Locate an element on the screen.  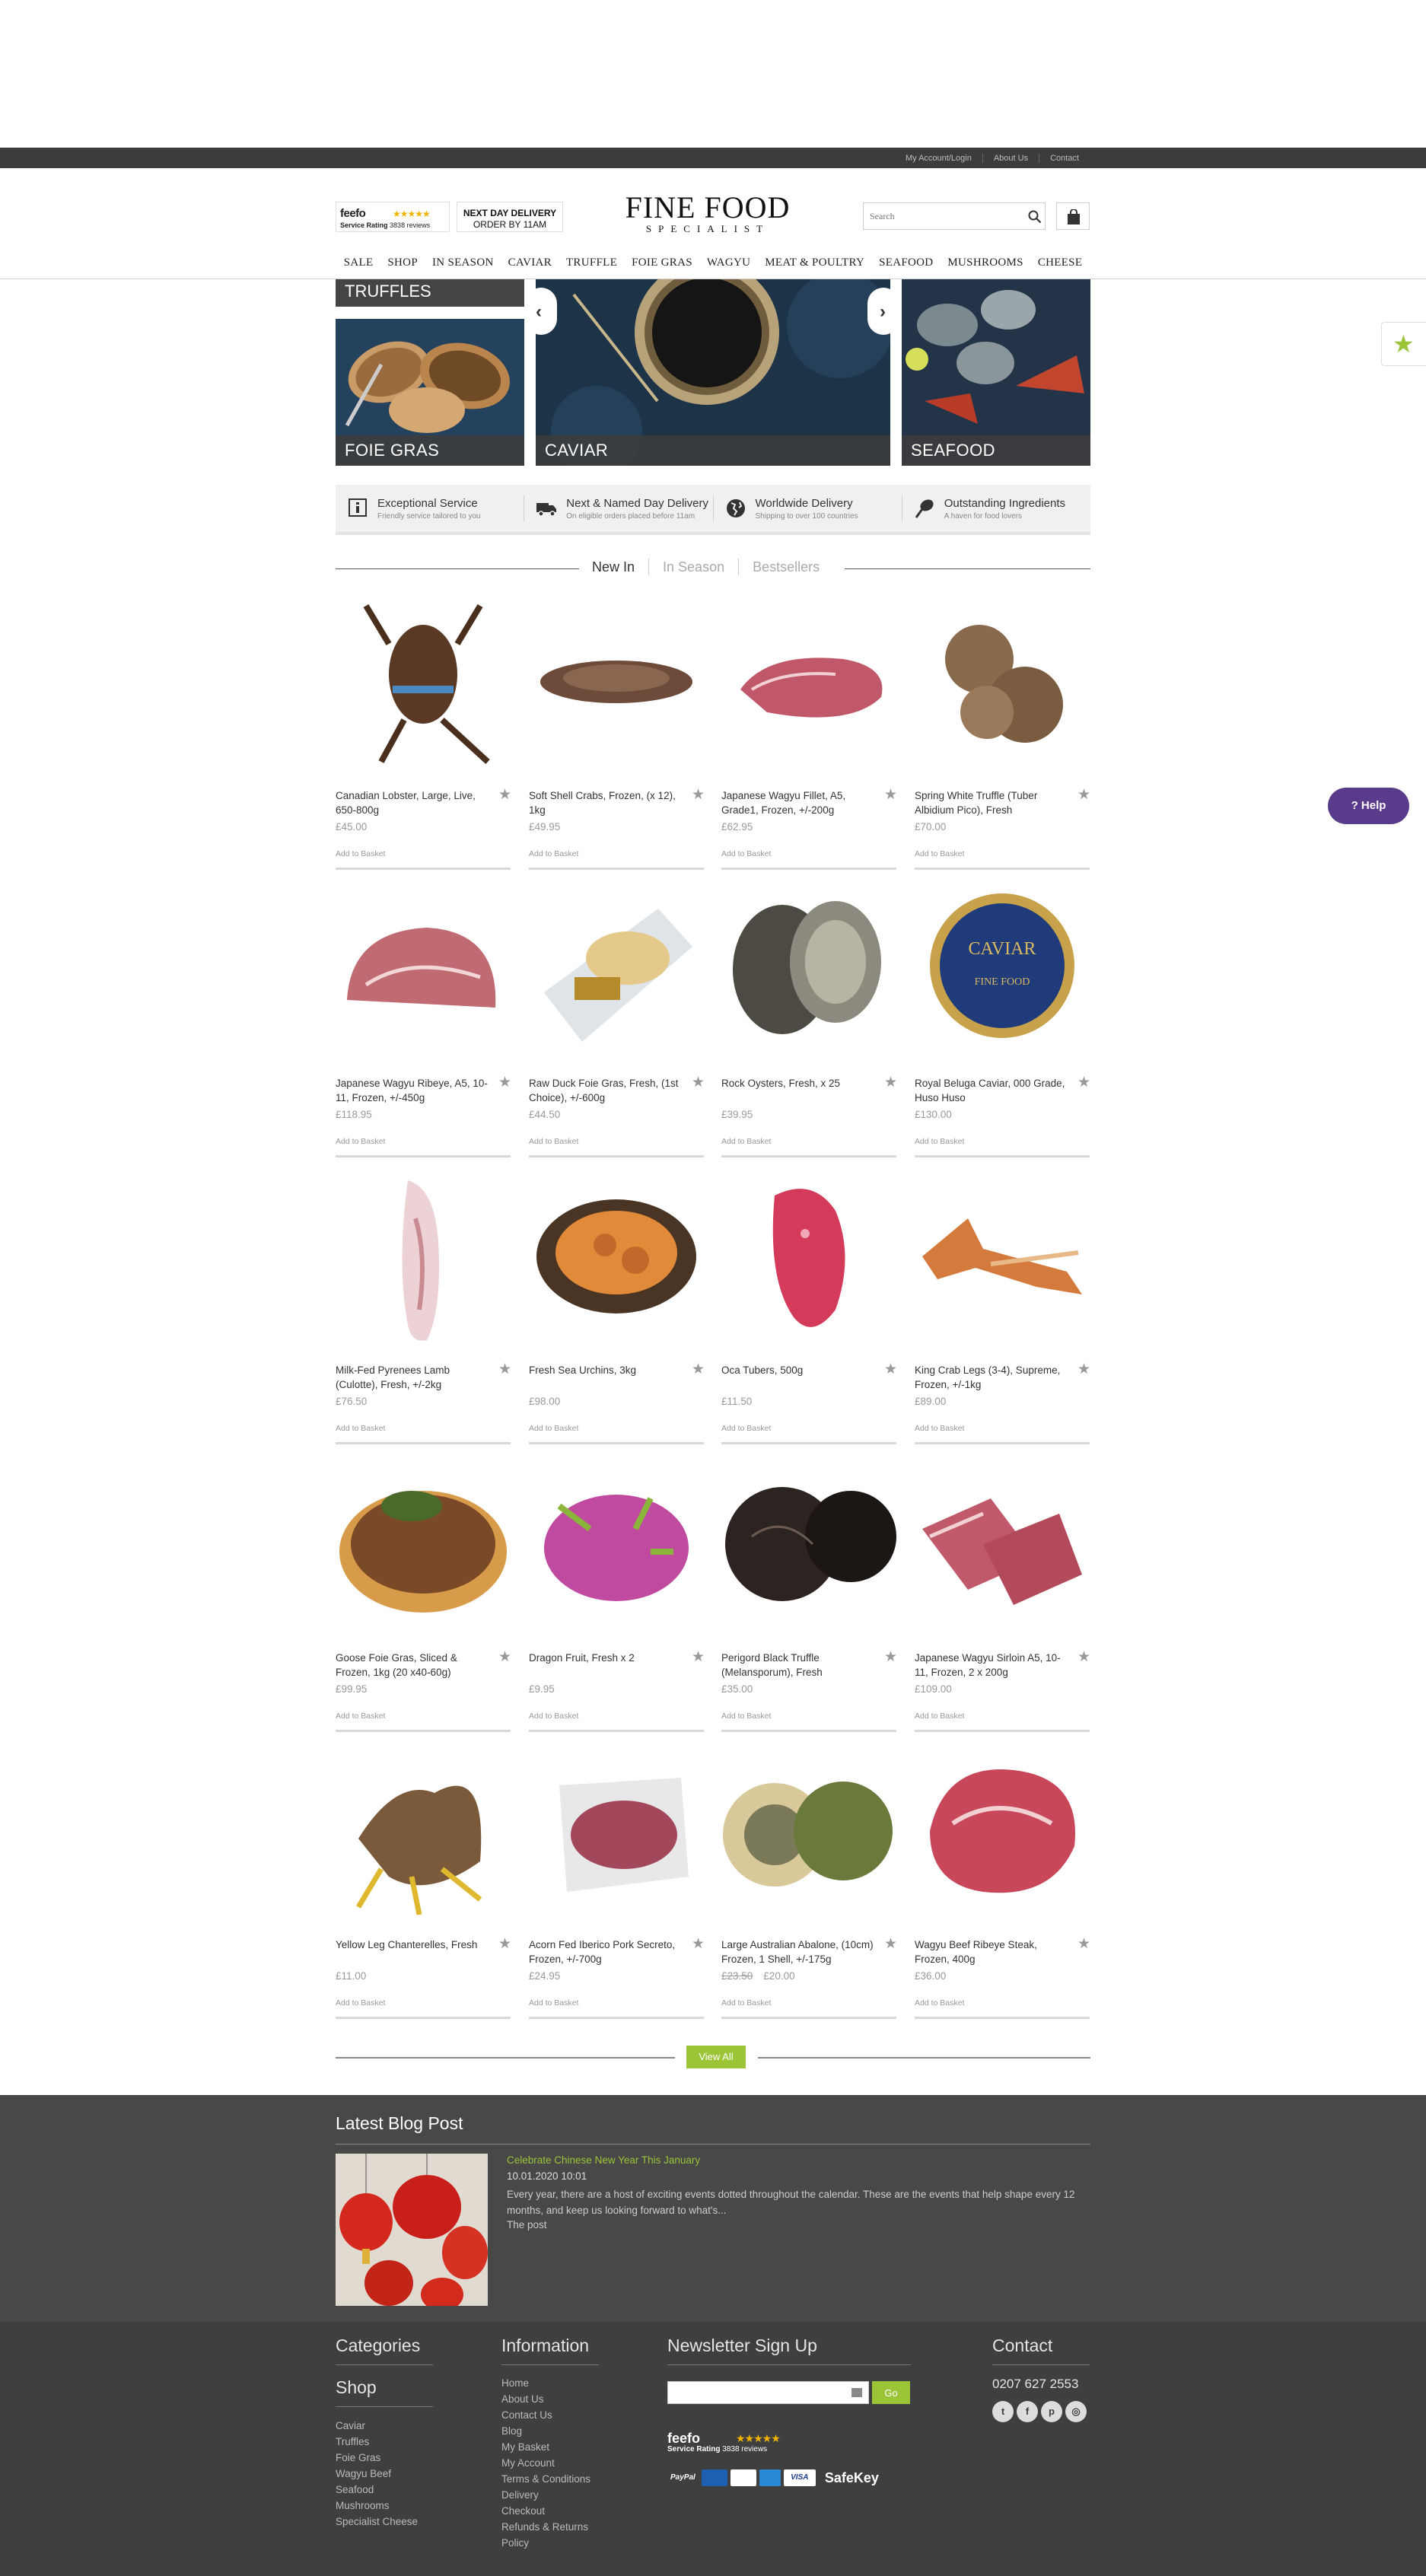
tab-bestsellers: Bestsellers is located at coordinates (785, 567).